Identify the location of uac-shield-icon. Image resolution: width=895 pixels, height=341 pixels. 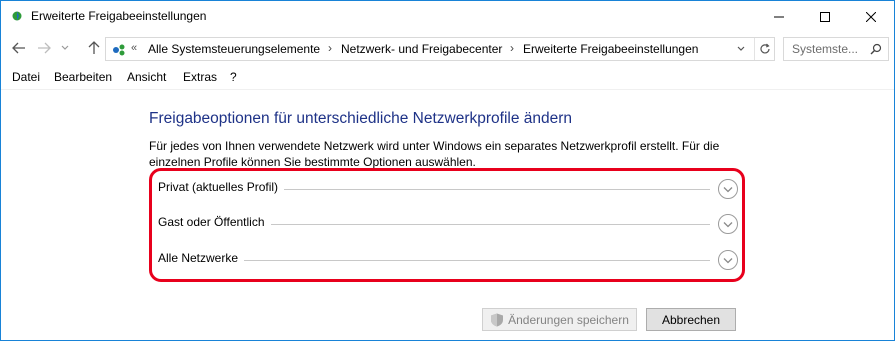
(497, 319).